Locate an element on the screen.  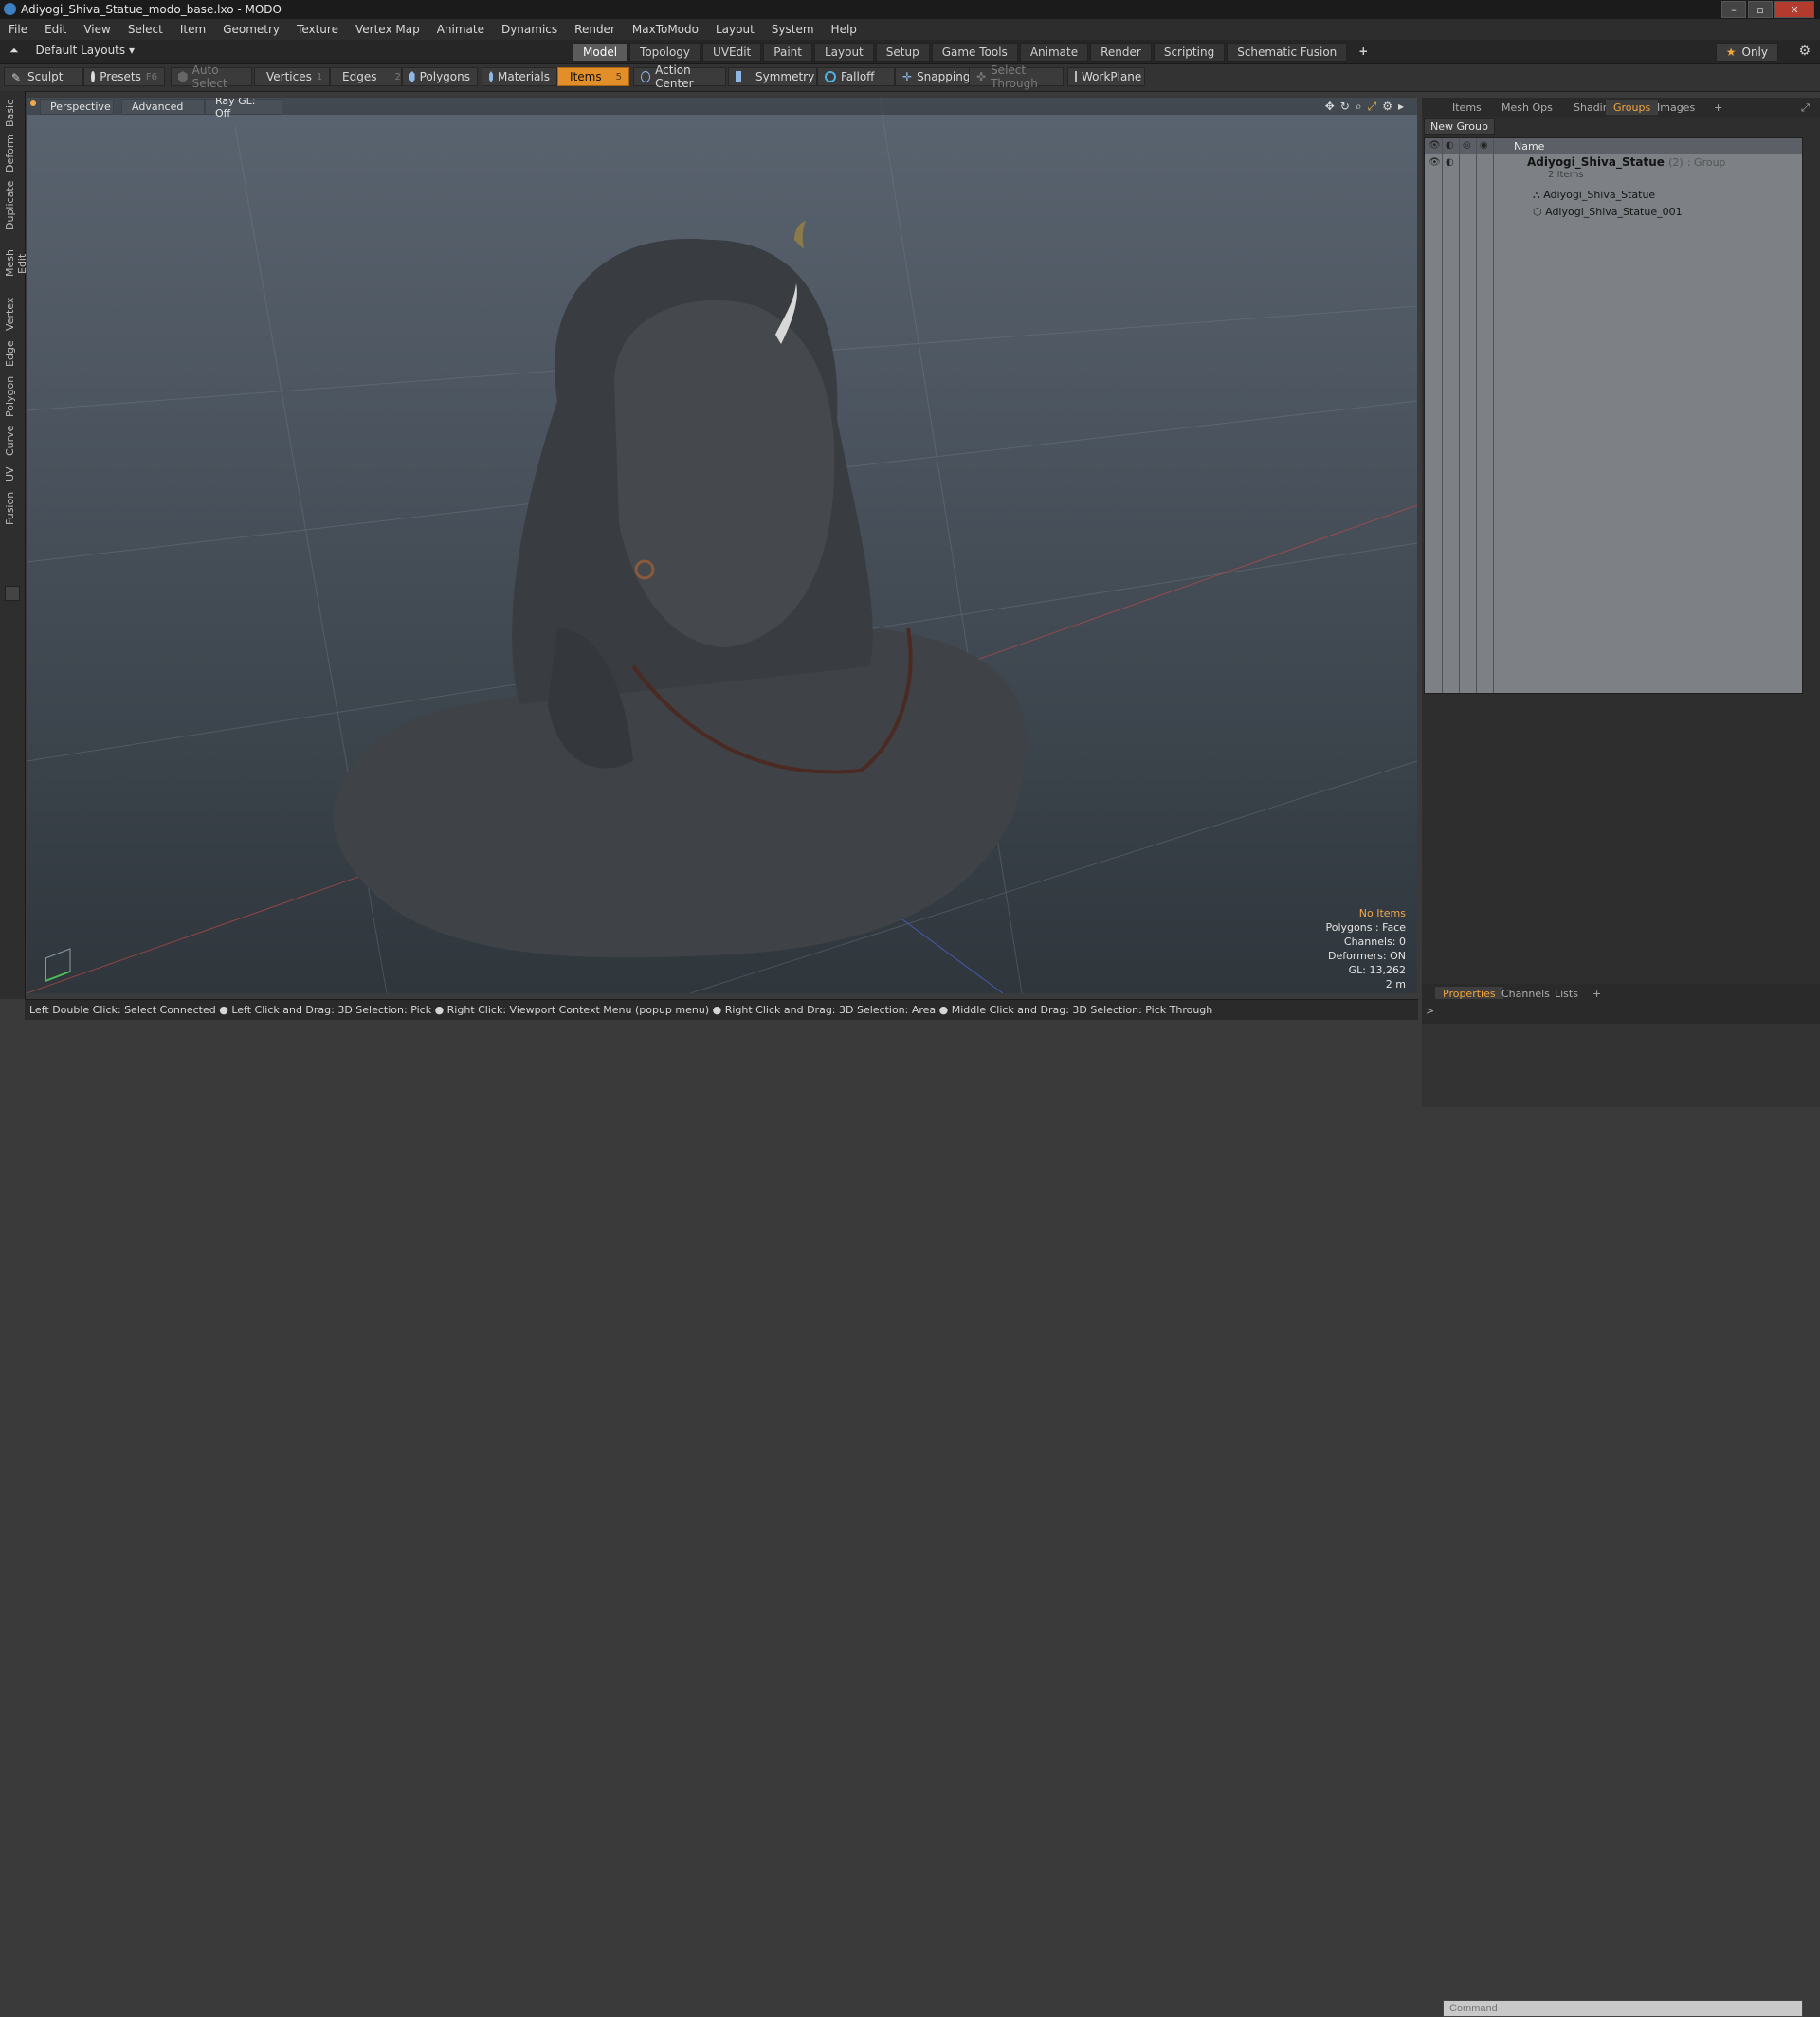
group-count: (2) is located at coordinates (1676, 163).